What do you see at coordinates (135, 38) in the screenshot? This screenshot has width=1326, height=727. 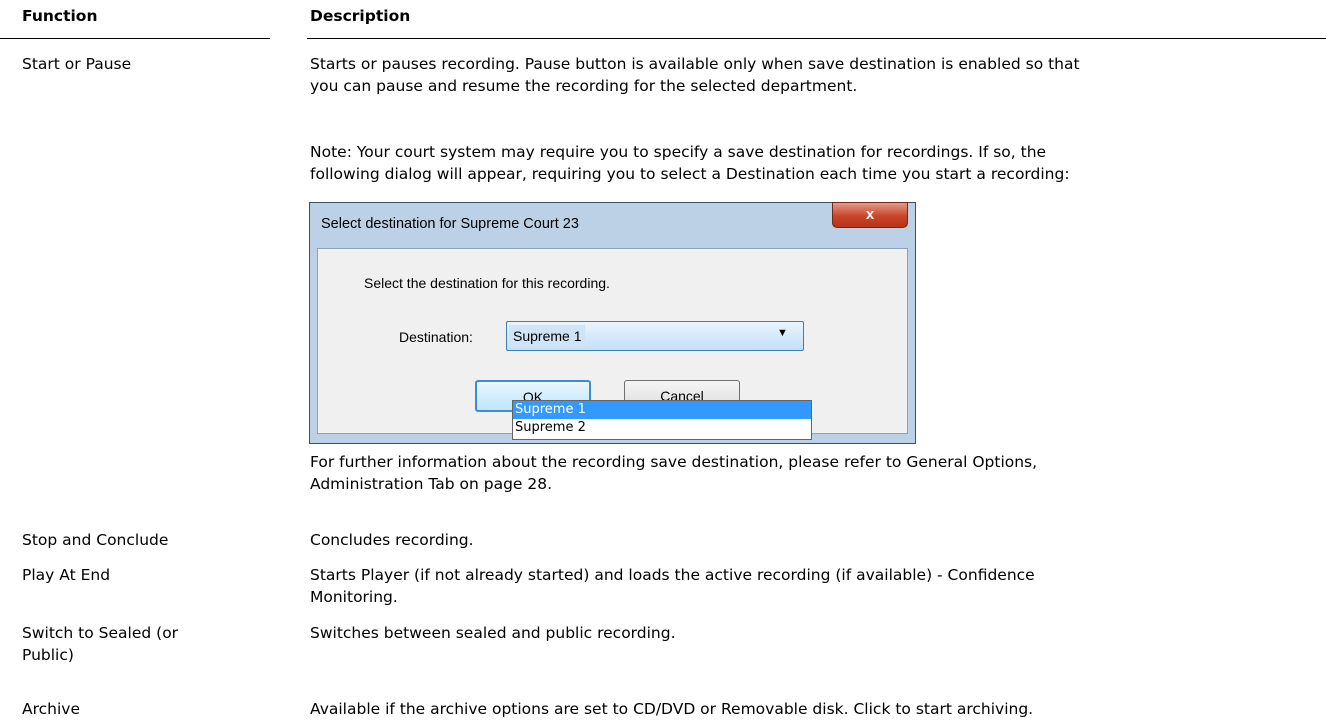 I see `header-rule-function` at bounding box center [135, 38].